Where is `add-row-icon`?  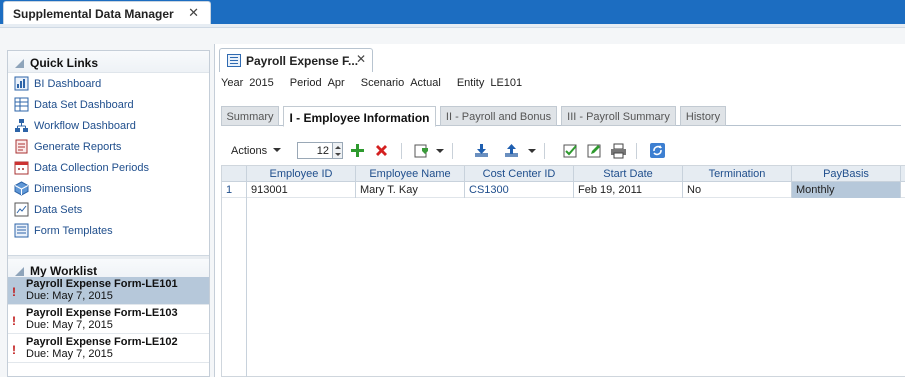
add-row-icon is located at coordinates (357, 150).